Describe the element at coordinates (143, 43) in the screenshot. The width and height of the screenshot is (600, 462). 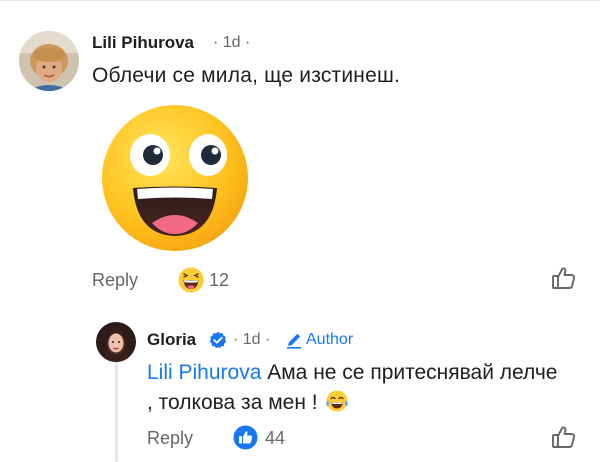
I see `comment-author: Lili Pihurova` at that location.